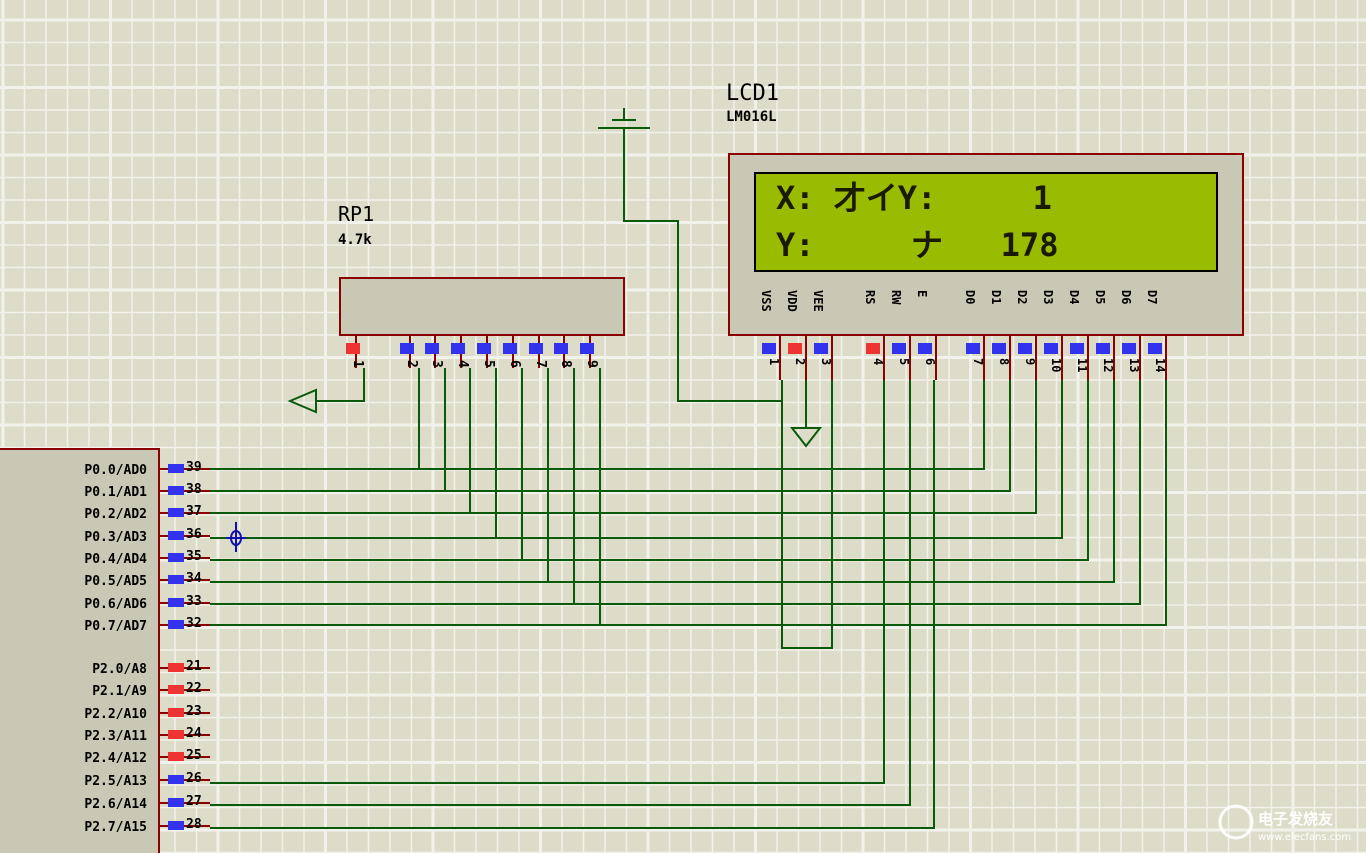  I want to click on mcu-pin-number: 36, so click(194, 534).